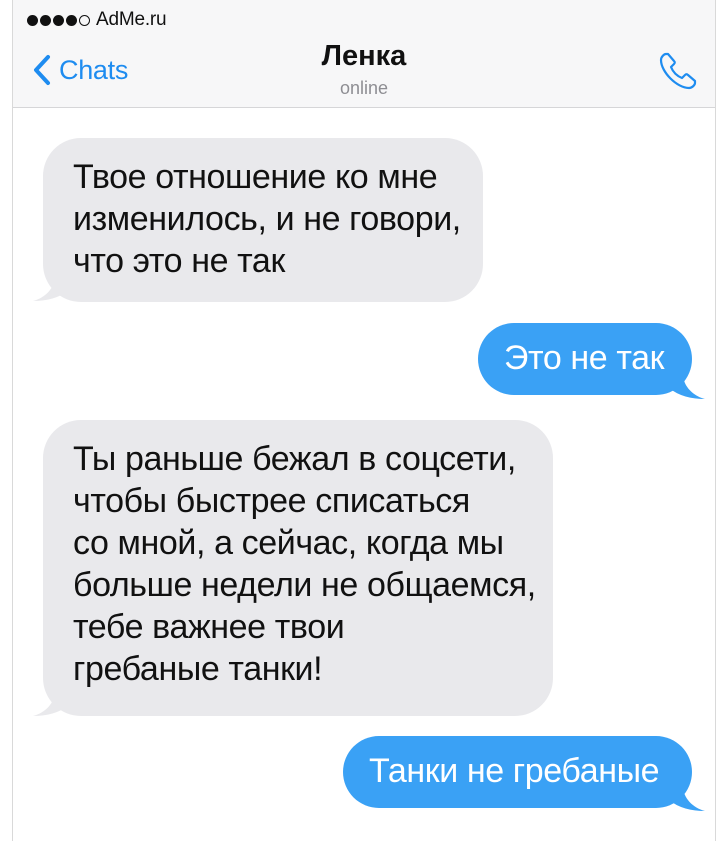 The height and width of the screenshot is (841, 728). I want to click on outgoing-message: Танки не гребаные, so click(517, 772).